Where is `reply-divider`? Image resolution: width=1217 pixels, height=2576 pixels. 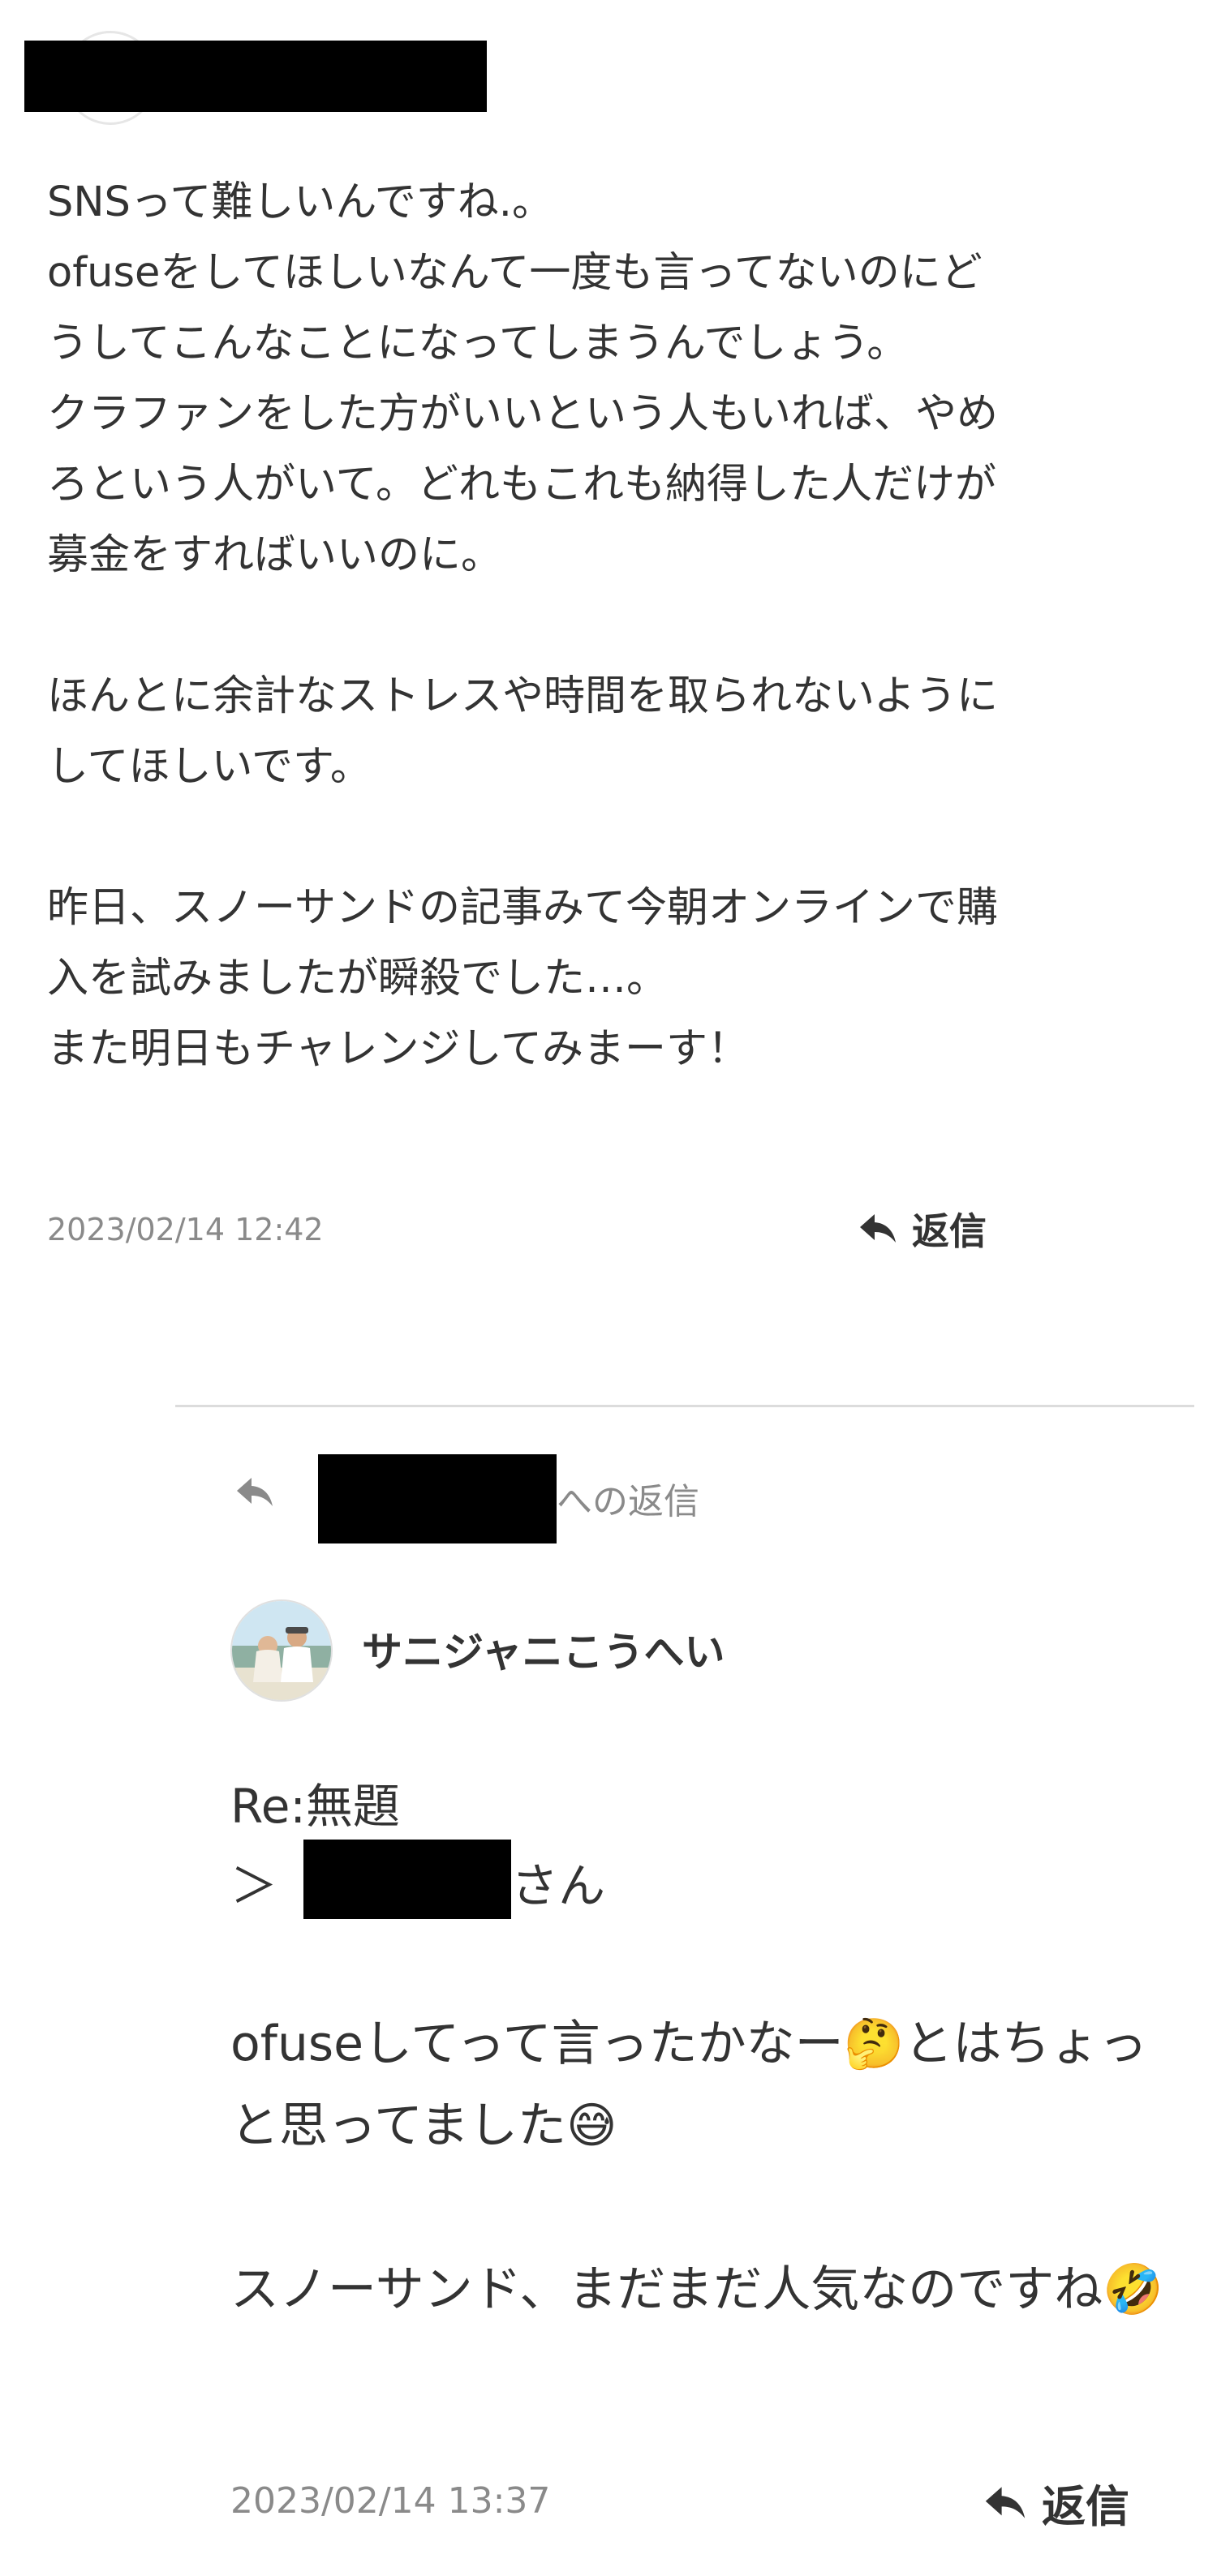 reply-divider is located at coordinates (684, 1406).